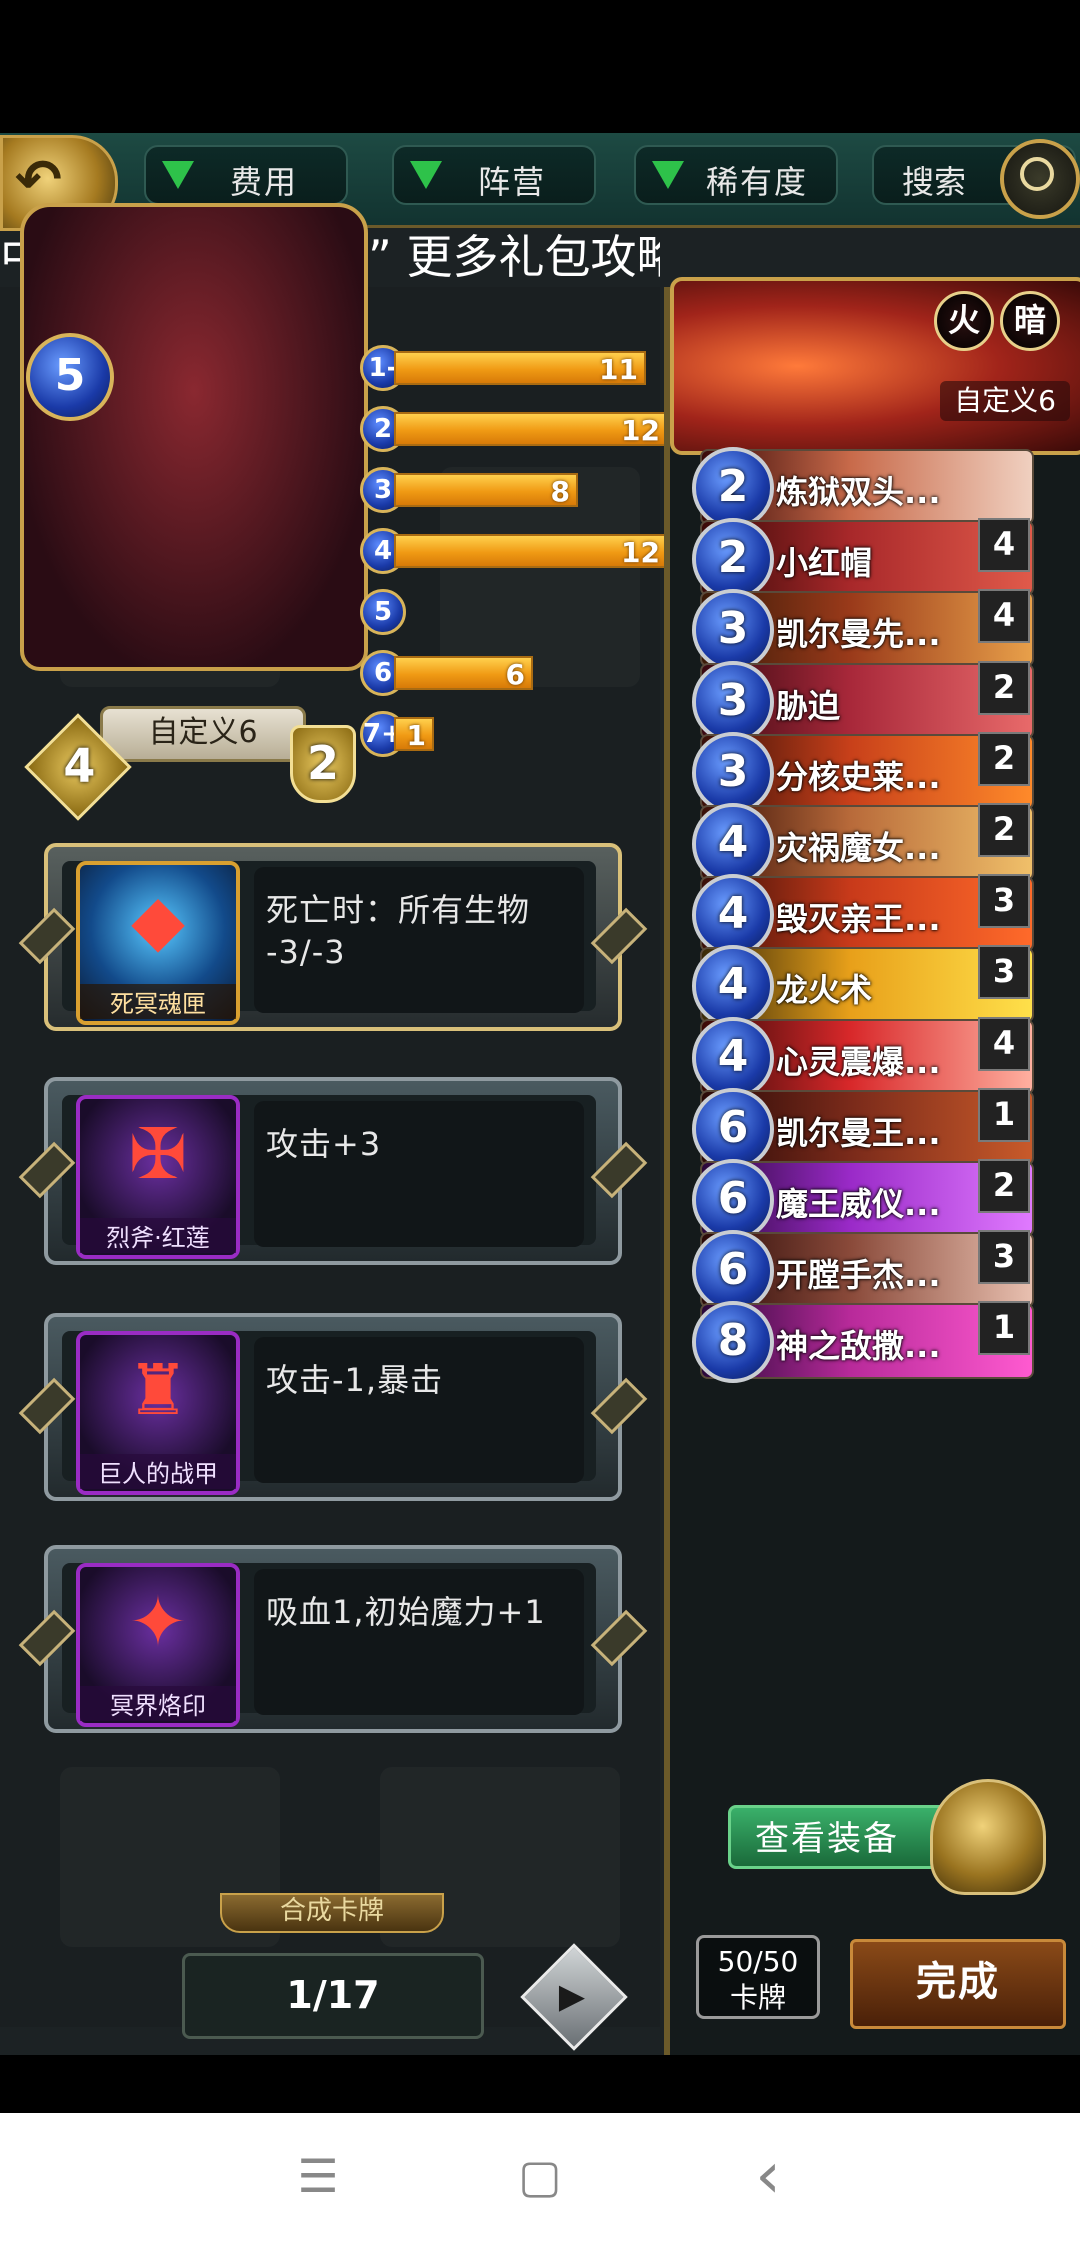 This screenshot has width=1080, height=2244. I want to click on deck-card: 4 灾祸魔女... 2, so click(863, 844).